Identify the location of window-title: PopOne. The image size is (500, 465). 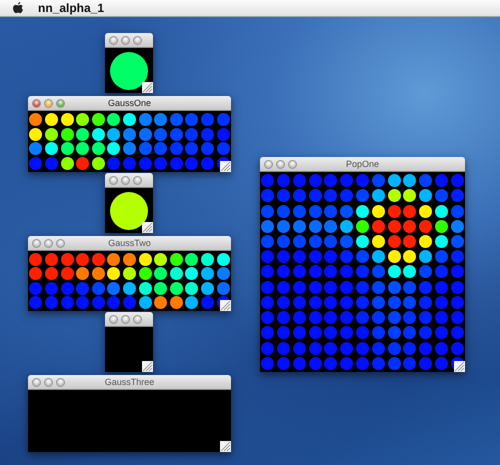
(363, 164).